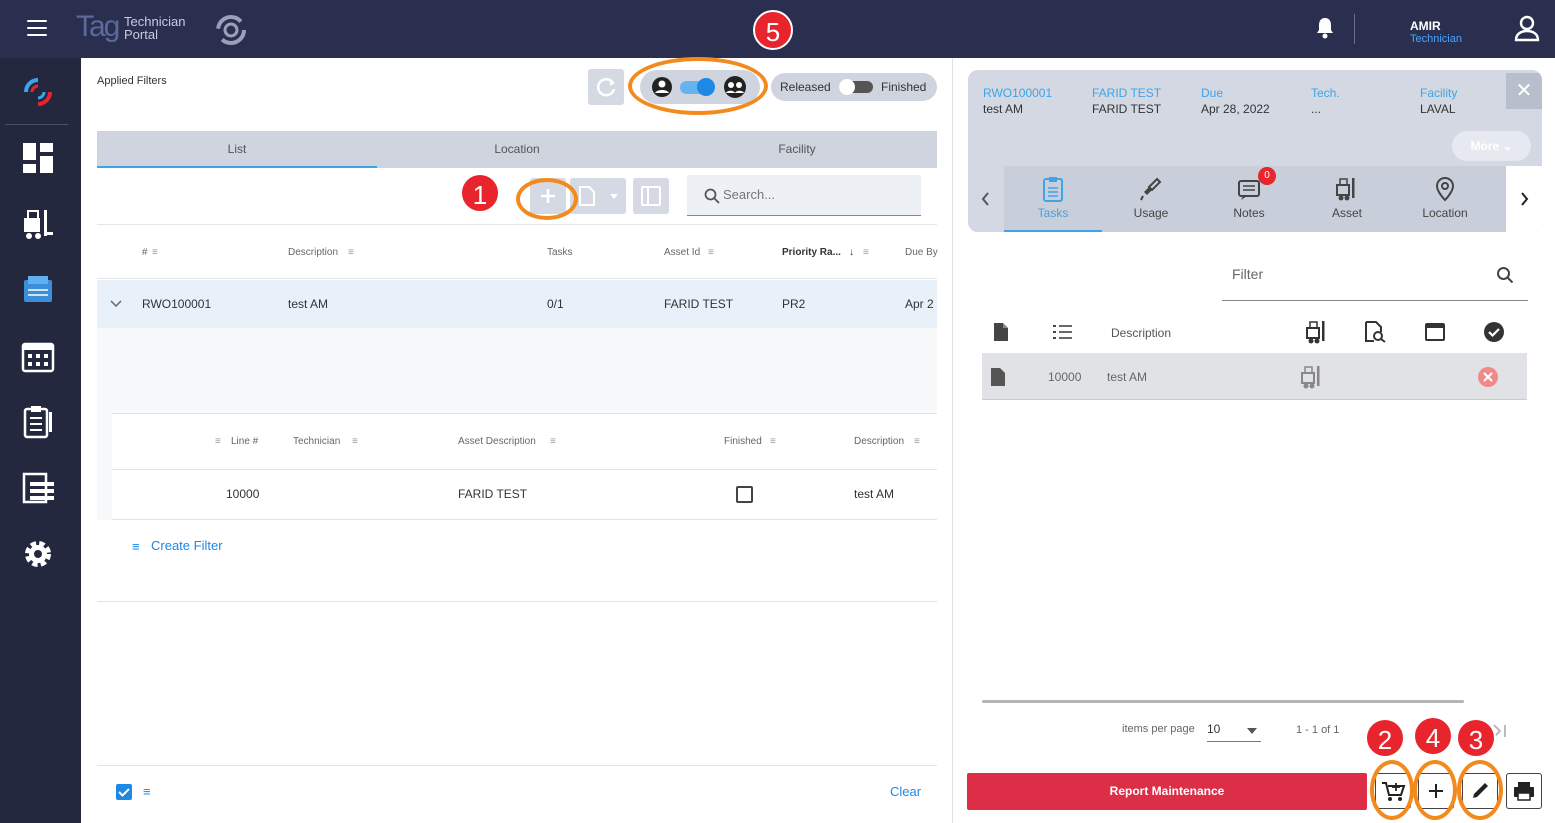  What do you see at coordinates (773, 30) in the screenshot?
I see `annotation-badge-5: 5` at bounding box center [773, 30].